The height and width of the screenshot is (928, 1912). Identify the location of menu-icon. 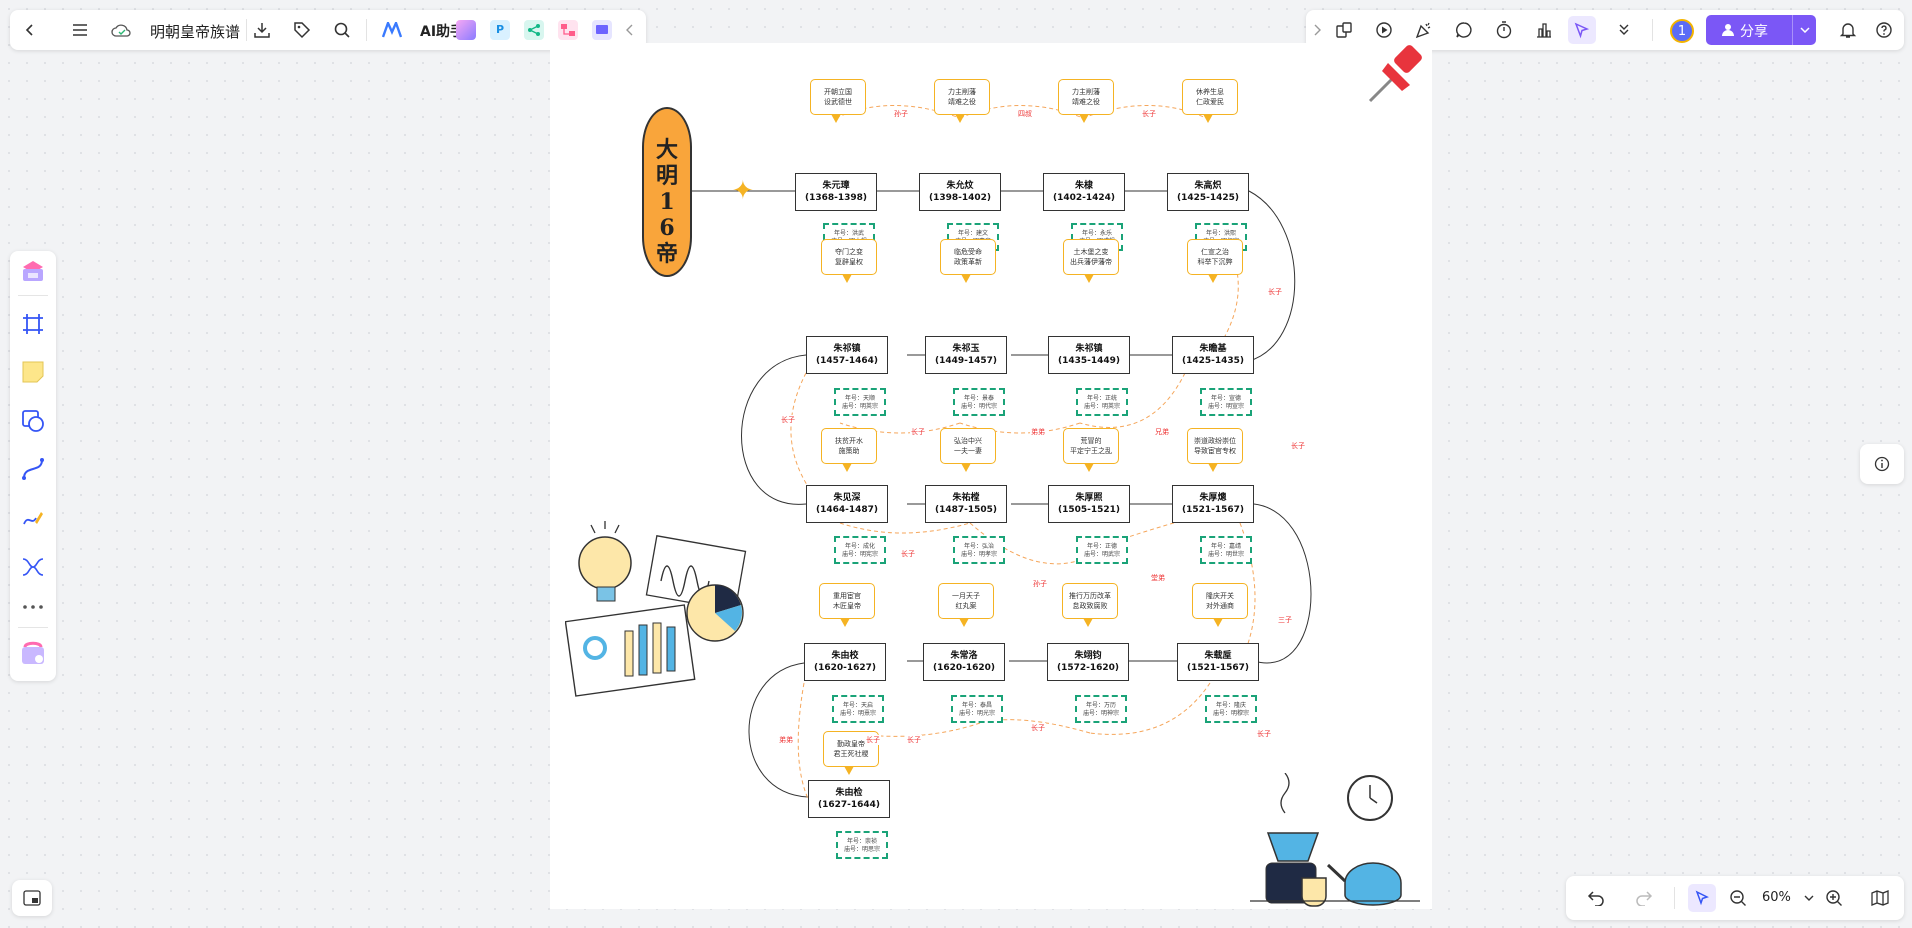
(80, 30).